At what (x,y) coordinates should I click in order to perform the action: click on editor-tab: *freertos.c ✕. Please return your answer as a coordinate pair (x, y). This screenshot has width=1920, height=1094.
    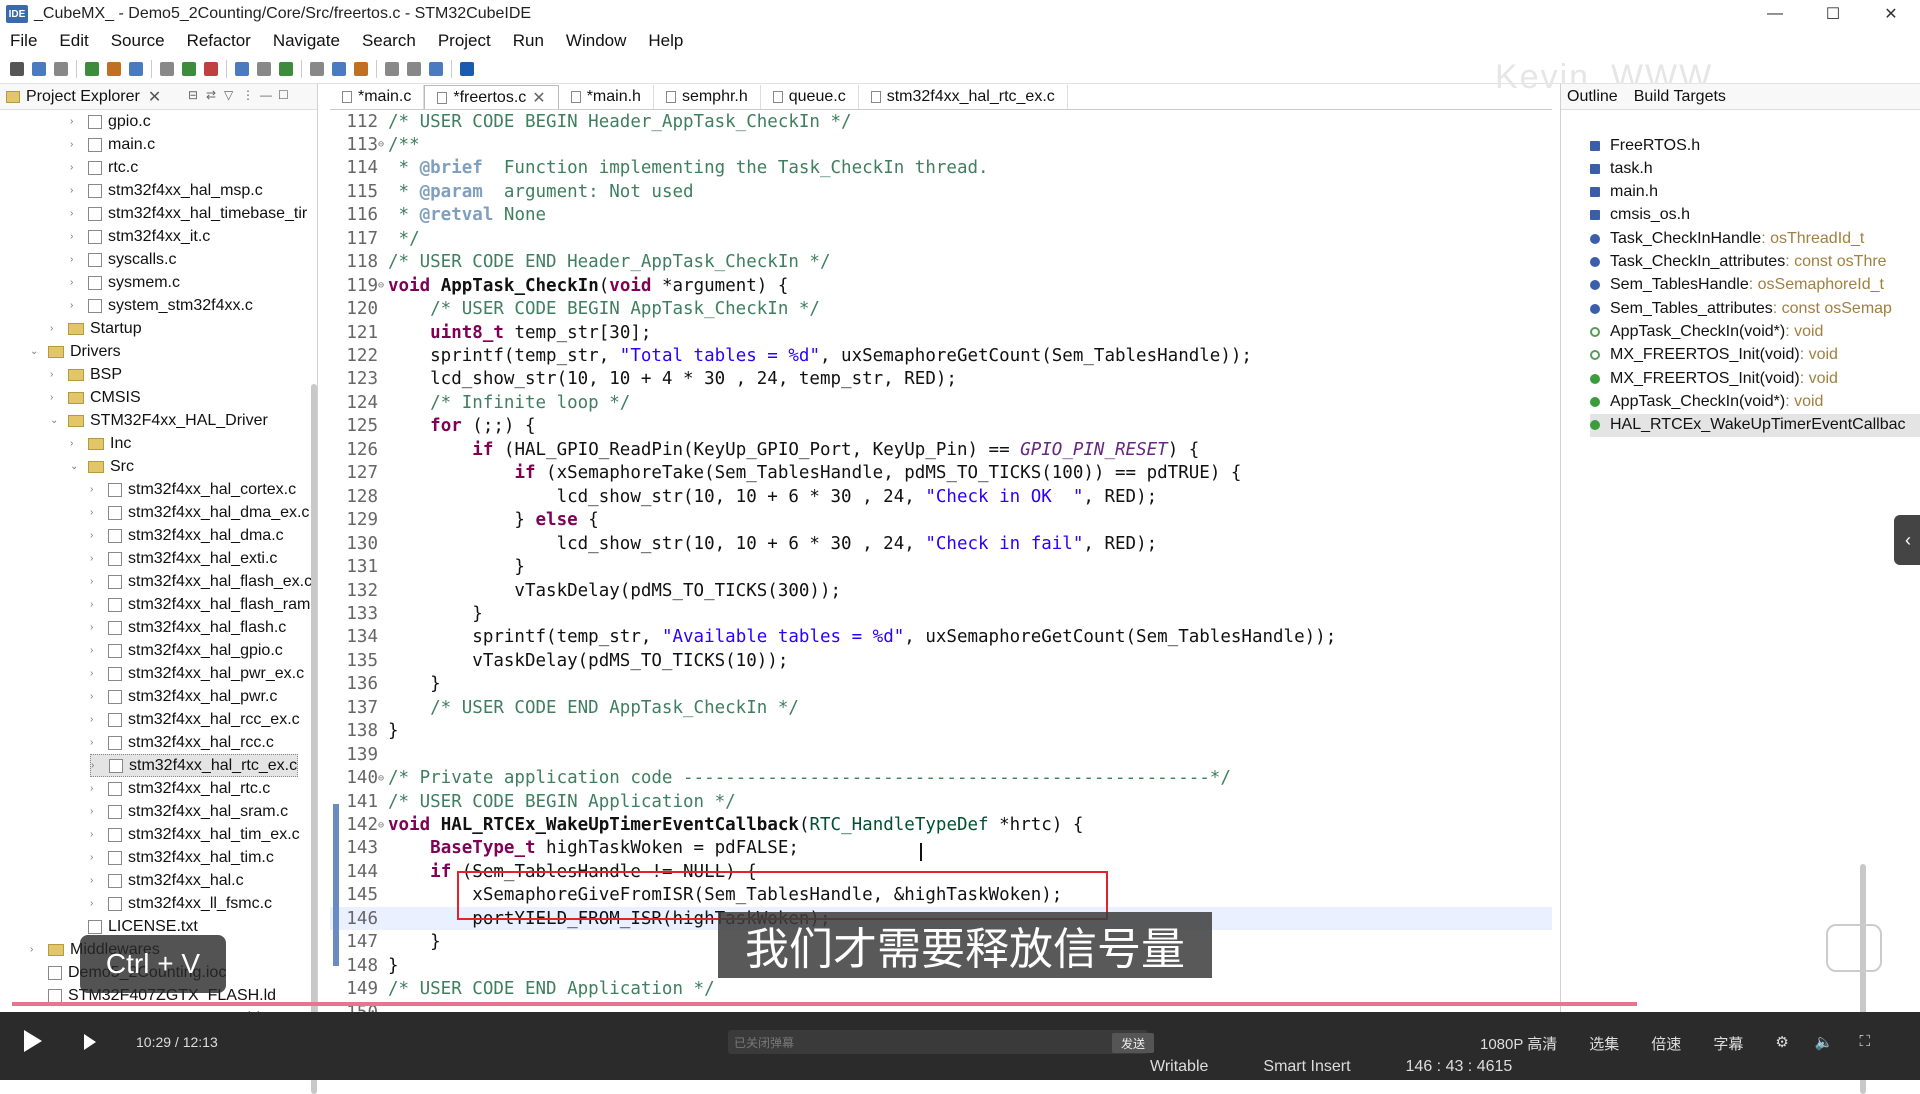
    Looking at the image, I should click on (491, 97).